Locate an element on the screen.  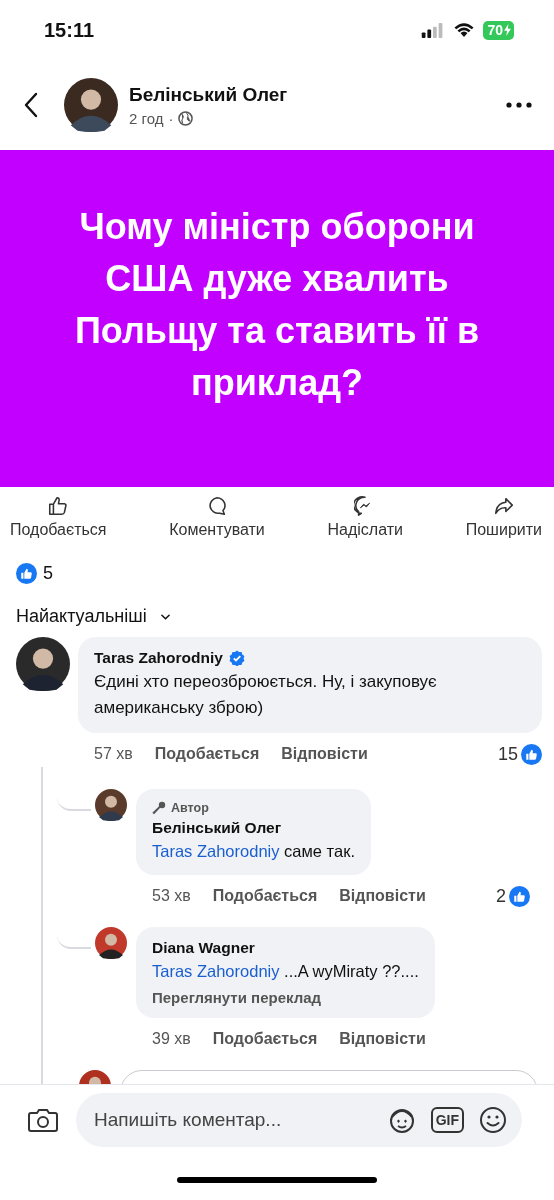
thumbs-up-icon is located at coordinates (58, 506).